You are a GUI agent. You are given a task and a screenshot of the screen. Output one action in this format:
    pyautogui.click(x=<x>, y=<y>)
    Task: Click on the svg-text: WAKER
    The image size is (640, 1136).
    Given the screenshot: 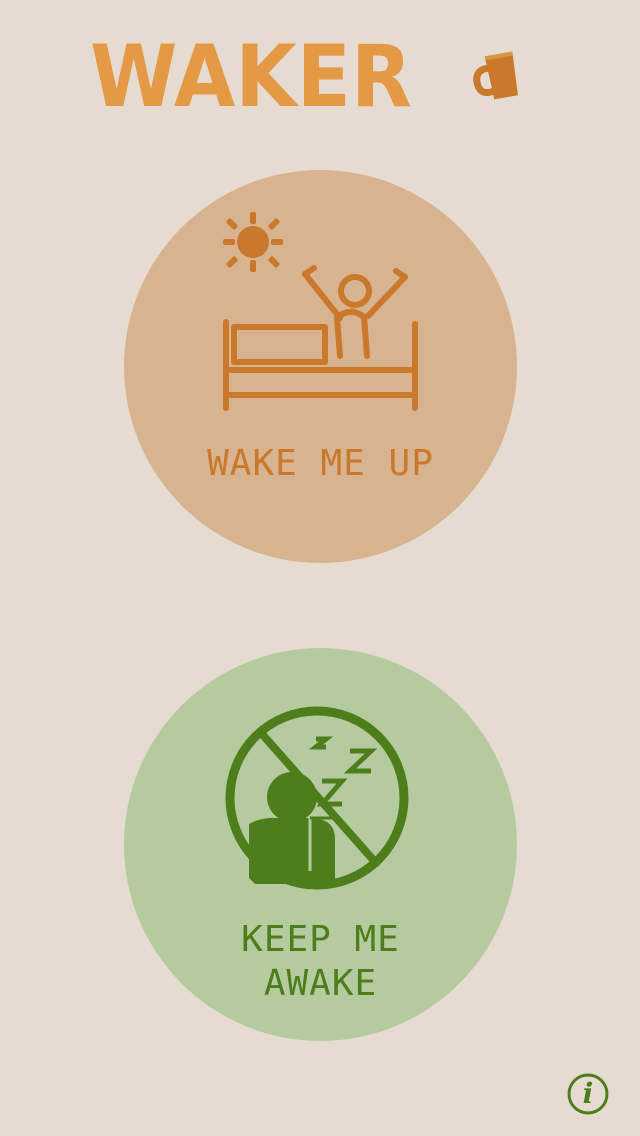 What is the action you would take?
    pyautogui.click(x=251, y=74)
    